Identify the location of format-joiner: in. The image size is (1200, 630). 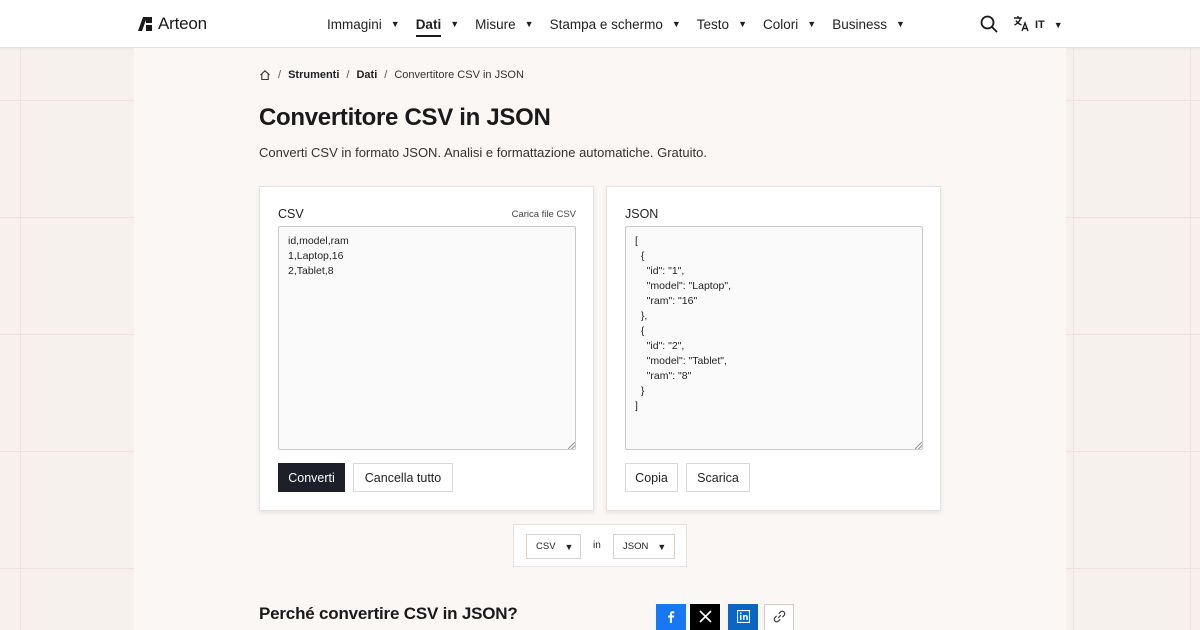
(597, 545).